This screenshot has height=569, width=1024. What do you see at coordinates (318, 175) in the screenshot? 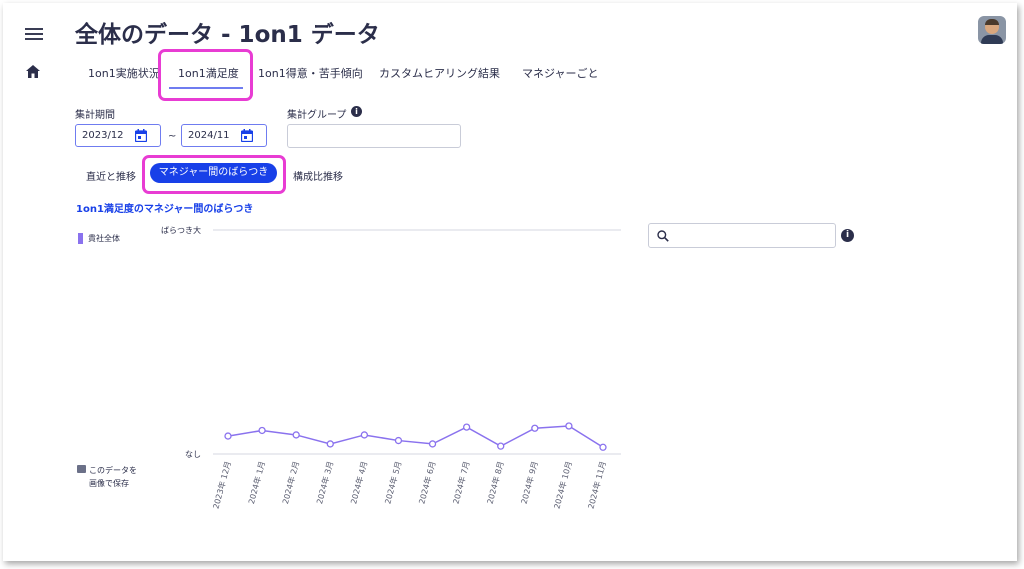
I see `segment-composition: 構成比推移` at bounding box center [318, 175].